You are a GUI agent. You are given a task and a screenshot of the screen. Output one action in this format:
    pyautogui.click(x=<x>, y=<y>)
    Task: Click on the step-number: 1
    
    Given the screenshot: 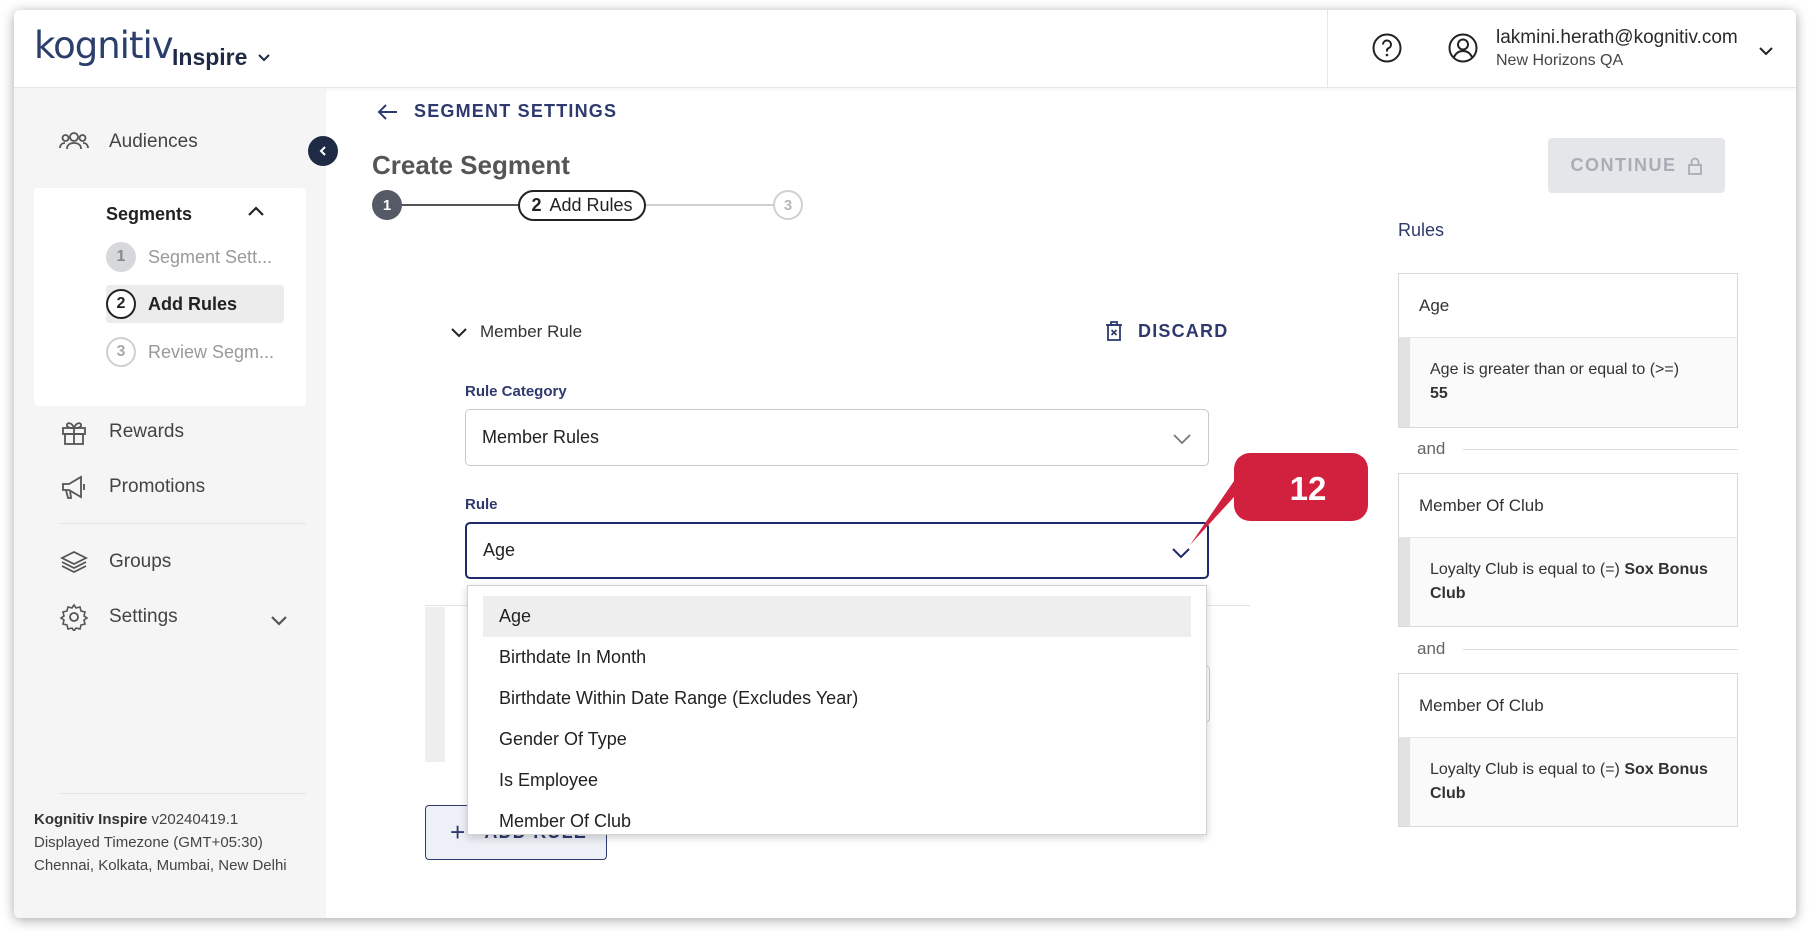 What is the action you would take?
    pyautogui.click(x=121, y=257)
    